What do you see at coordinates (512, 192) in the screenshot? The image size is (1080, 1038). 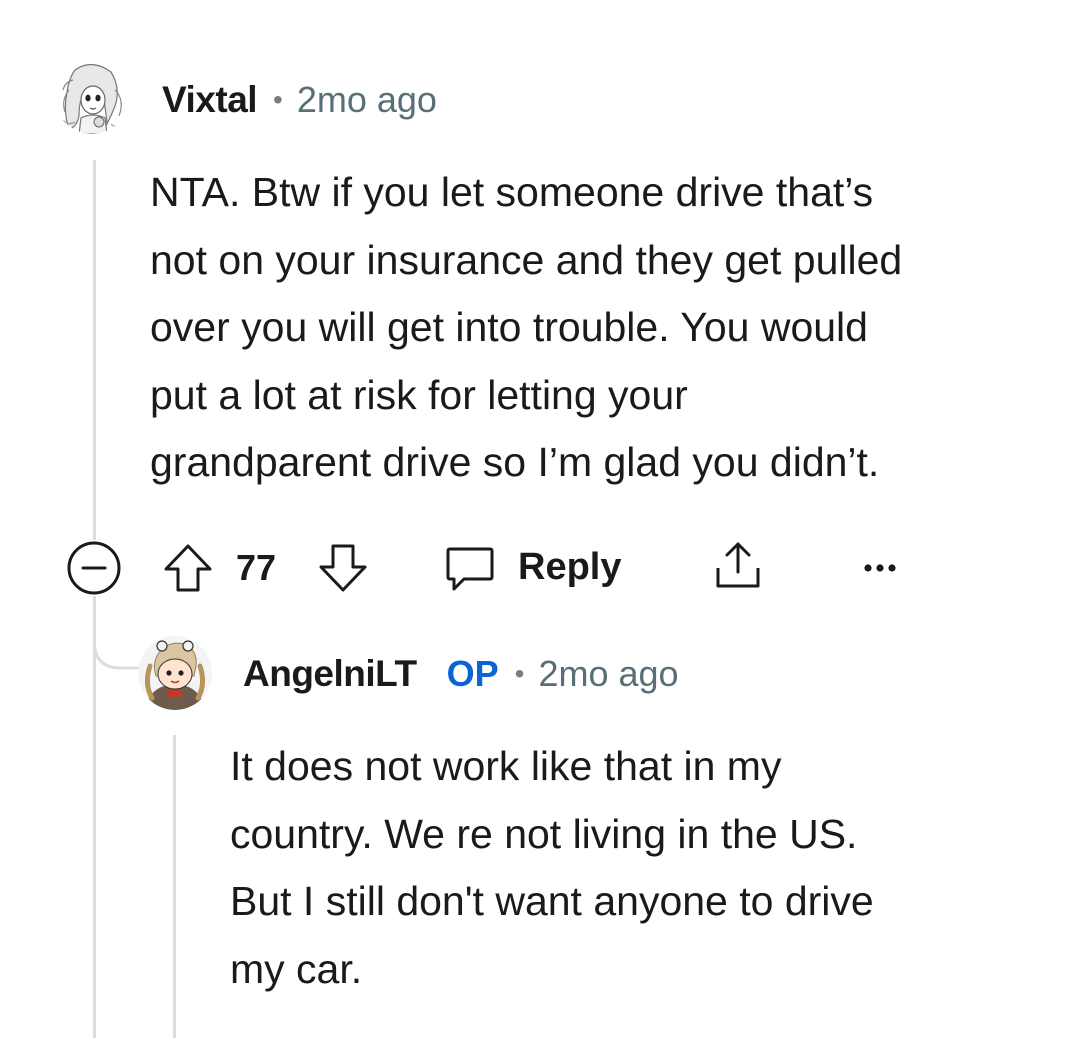 I see `comment-body-line: NTA. Btw if you let someone drive that’s` at bounding box center [512, 192].